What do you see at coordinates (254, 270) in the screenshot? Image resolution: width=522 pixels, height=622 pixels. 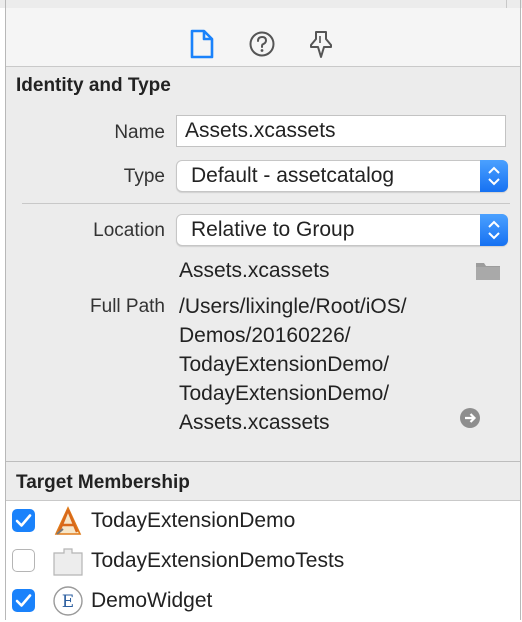 I see `location-filename: Assets.xcassets` at bounding box center [254, 270].